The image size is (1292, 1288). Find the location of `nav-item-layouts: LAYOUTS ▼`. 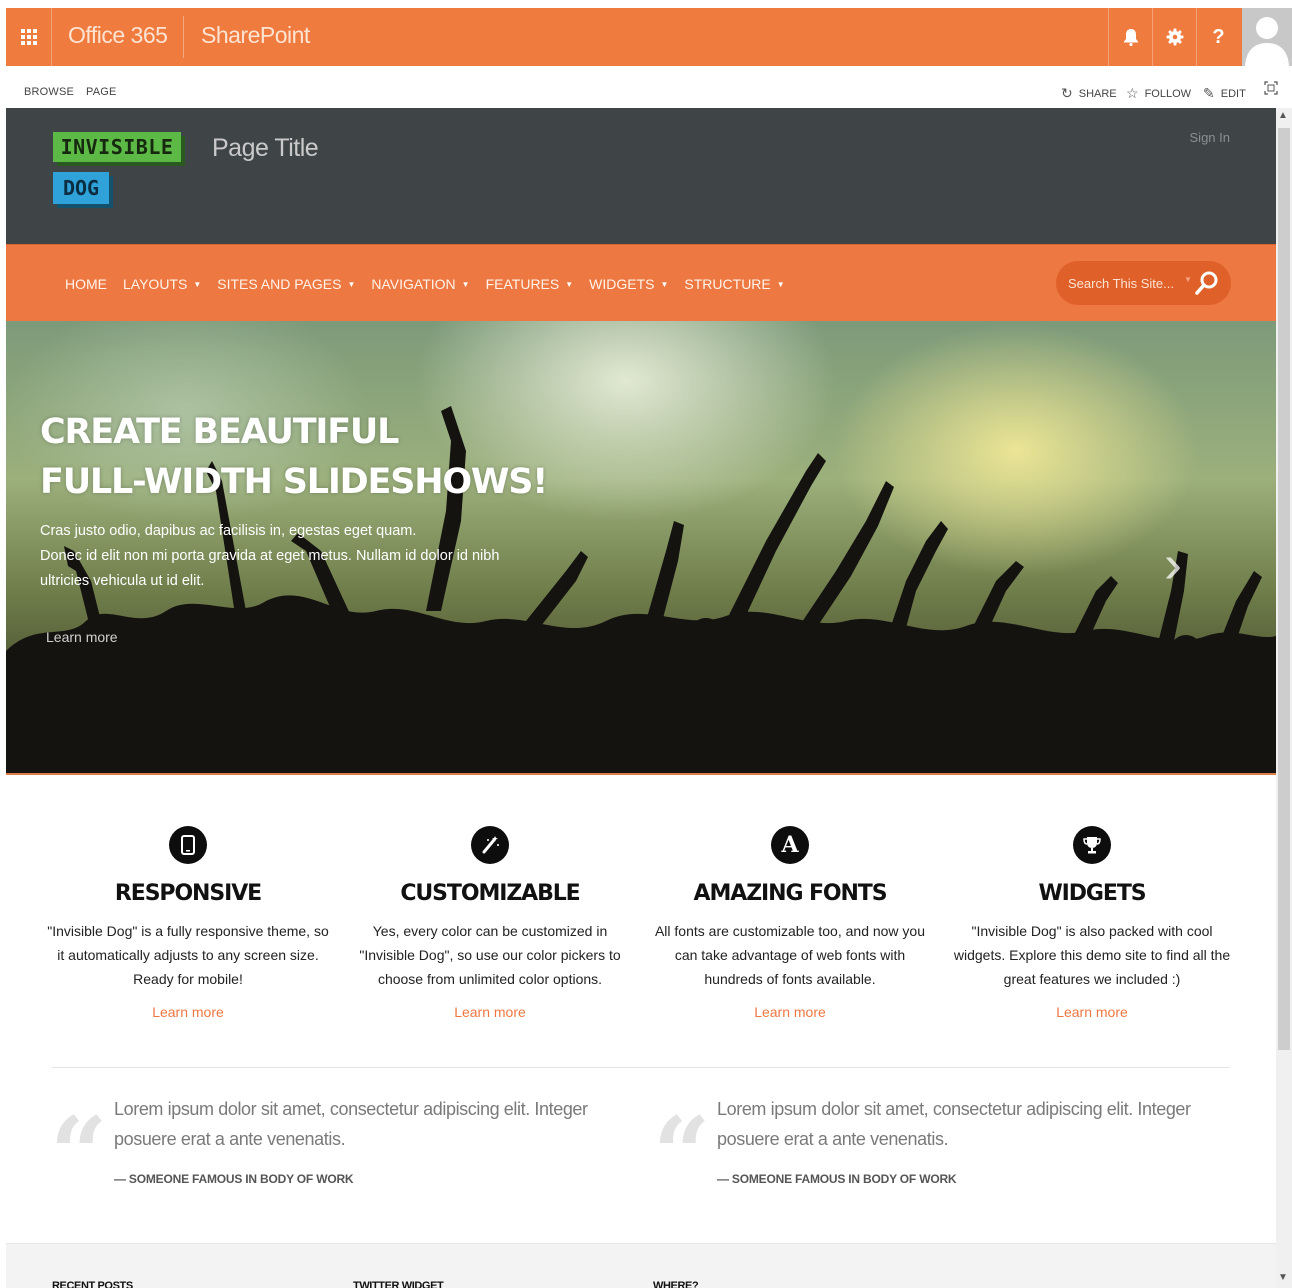

nav-item-layouts: LAYOUTS ▼ is located at coordinates (162, 284).